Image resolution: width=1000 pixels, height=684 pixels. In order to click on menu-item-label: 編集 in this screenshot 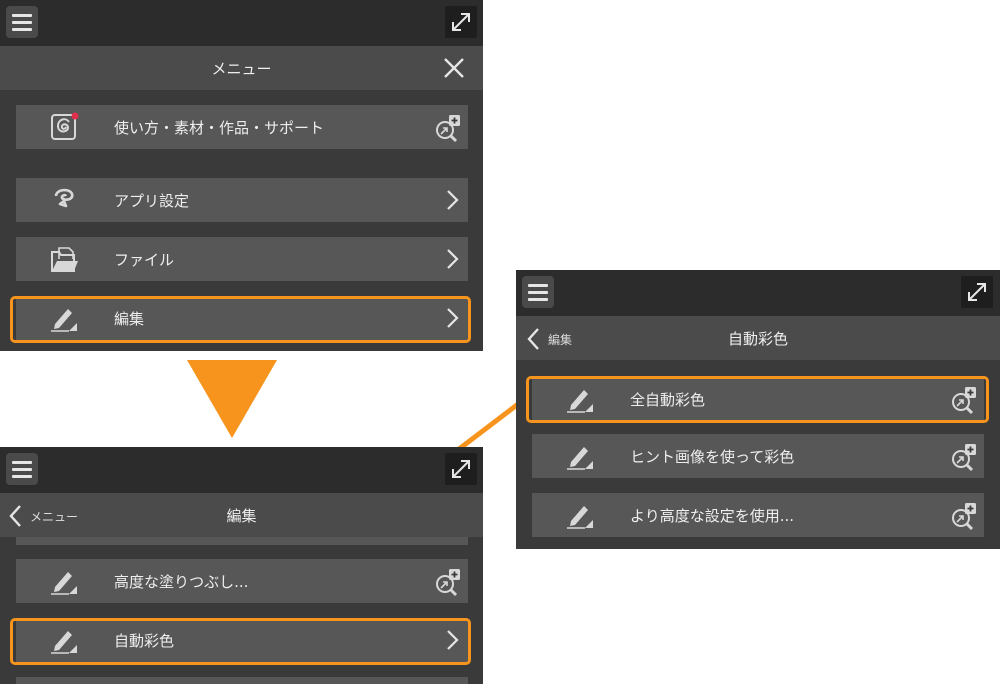, I will do `click(129, 318)`.